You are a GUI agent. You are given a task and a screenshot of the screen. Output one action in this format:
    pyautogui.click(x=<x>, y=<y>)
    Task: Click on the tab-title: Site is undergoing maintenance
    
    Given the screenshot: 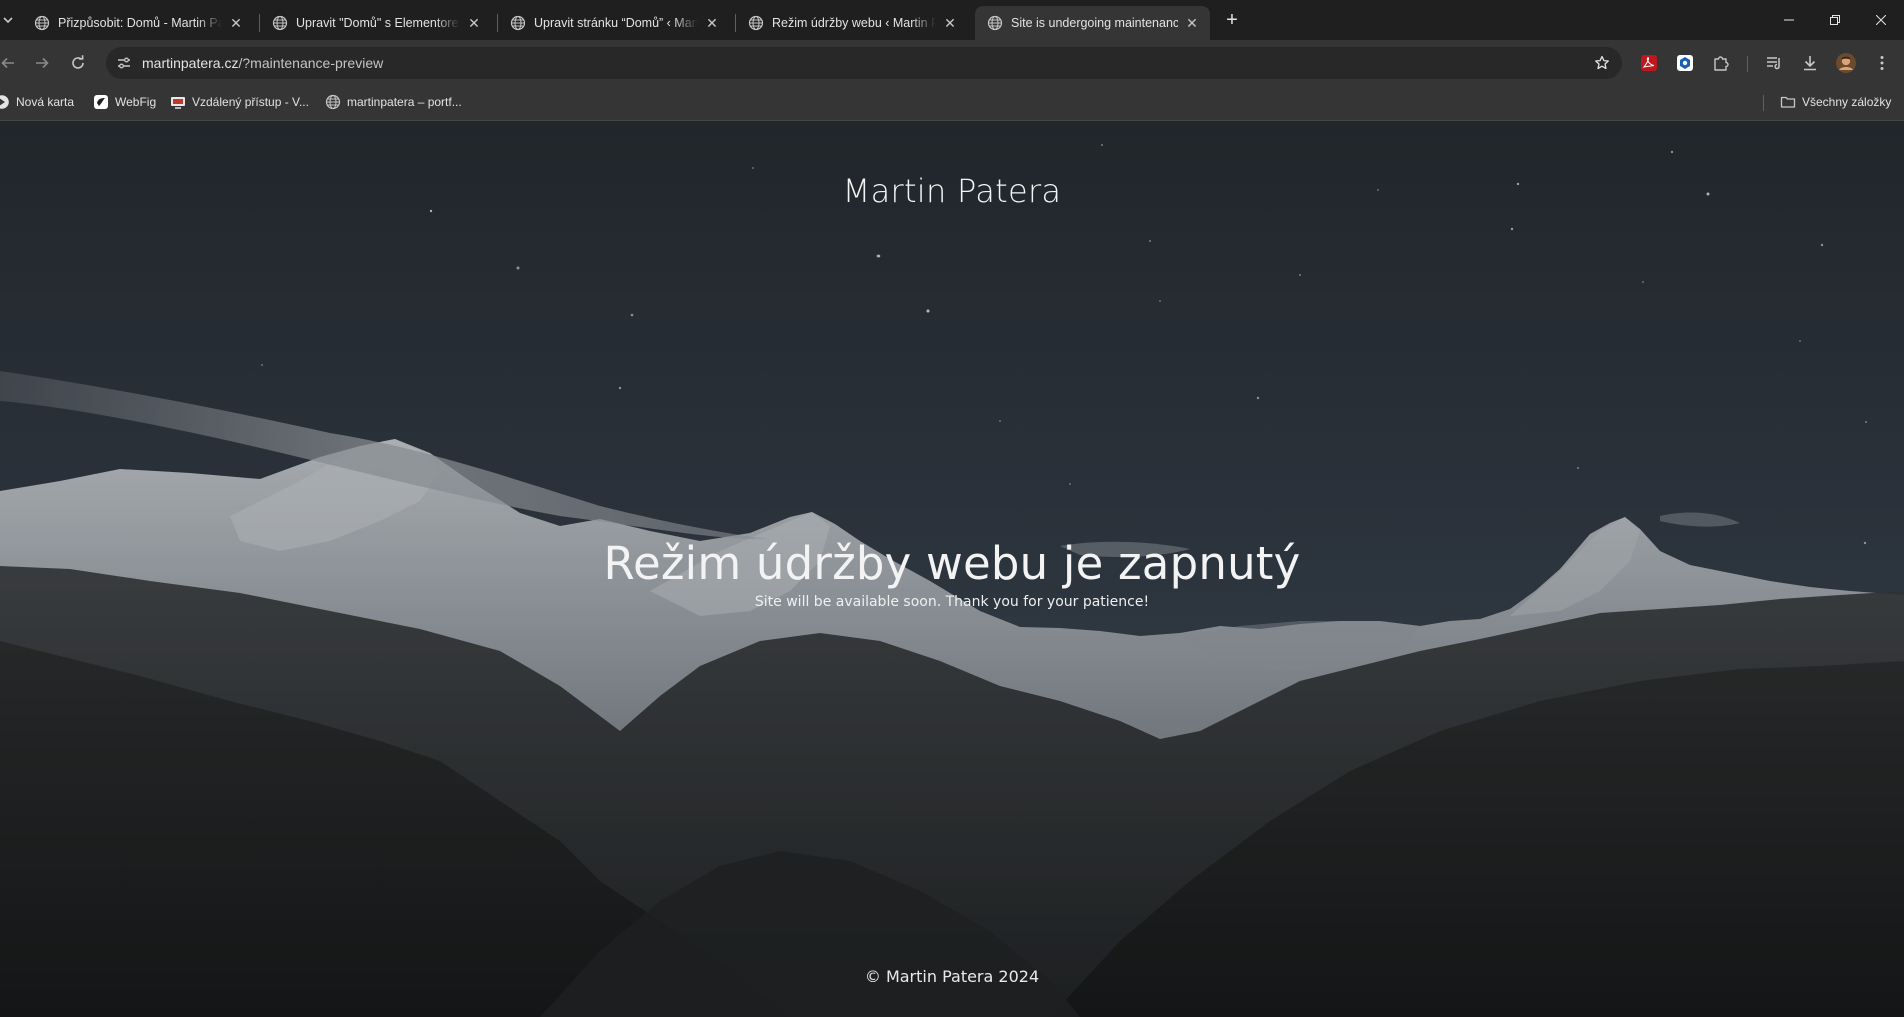 What is the action you would take?
    pyautogui.click(x=1094, y=23)
    